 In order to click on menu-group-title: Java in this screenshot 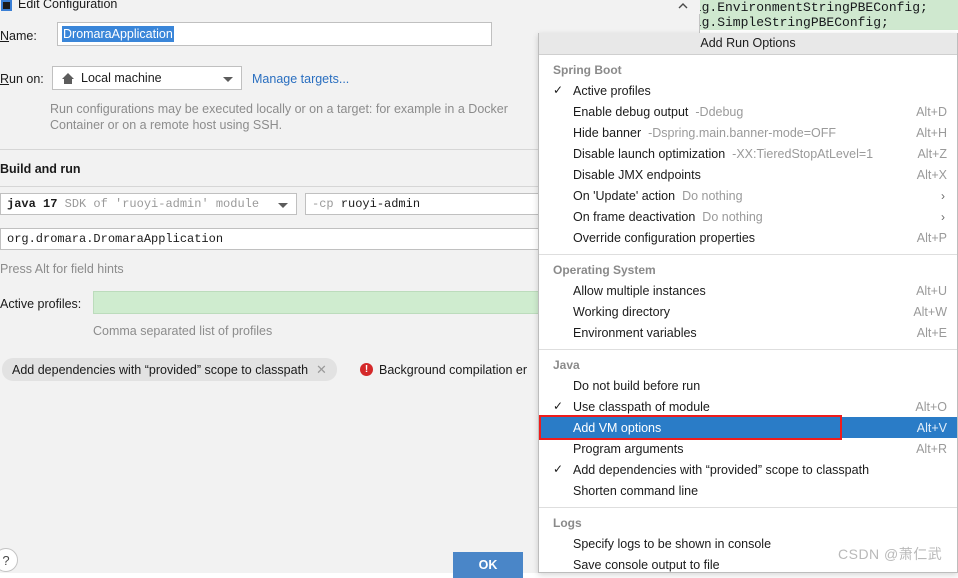, I will do `click(566, 365)`.